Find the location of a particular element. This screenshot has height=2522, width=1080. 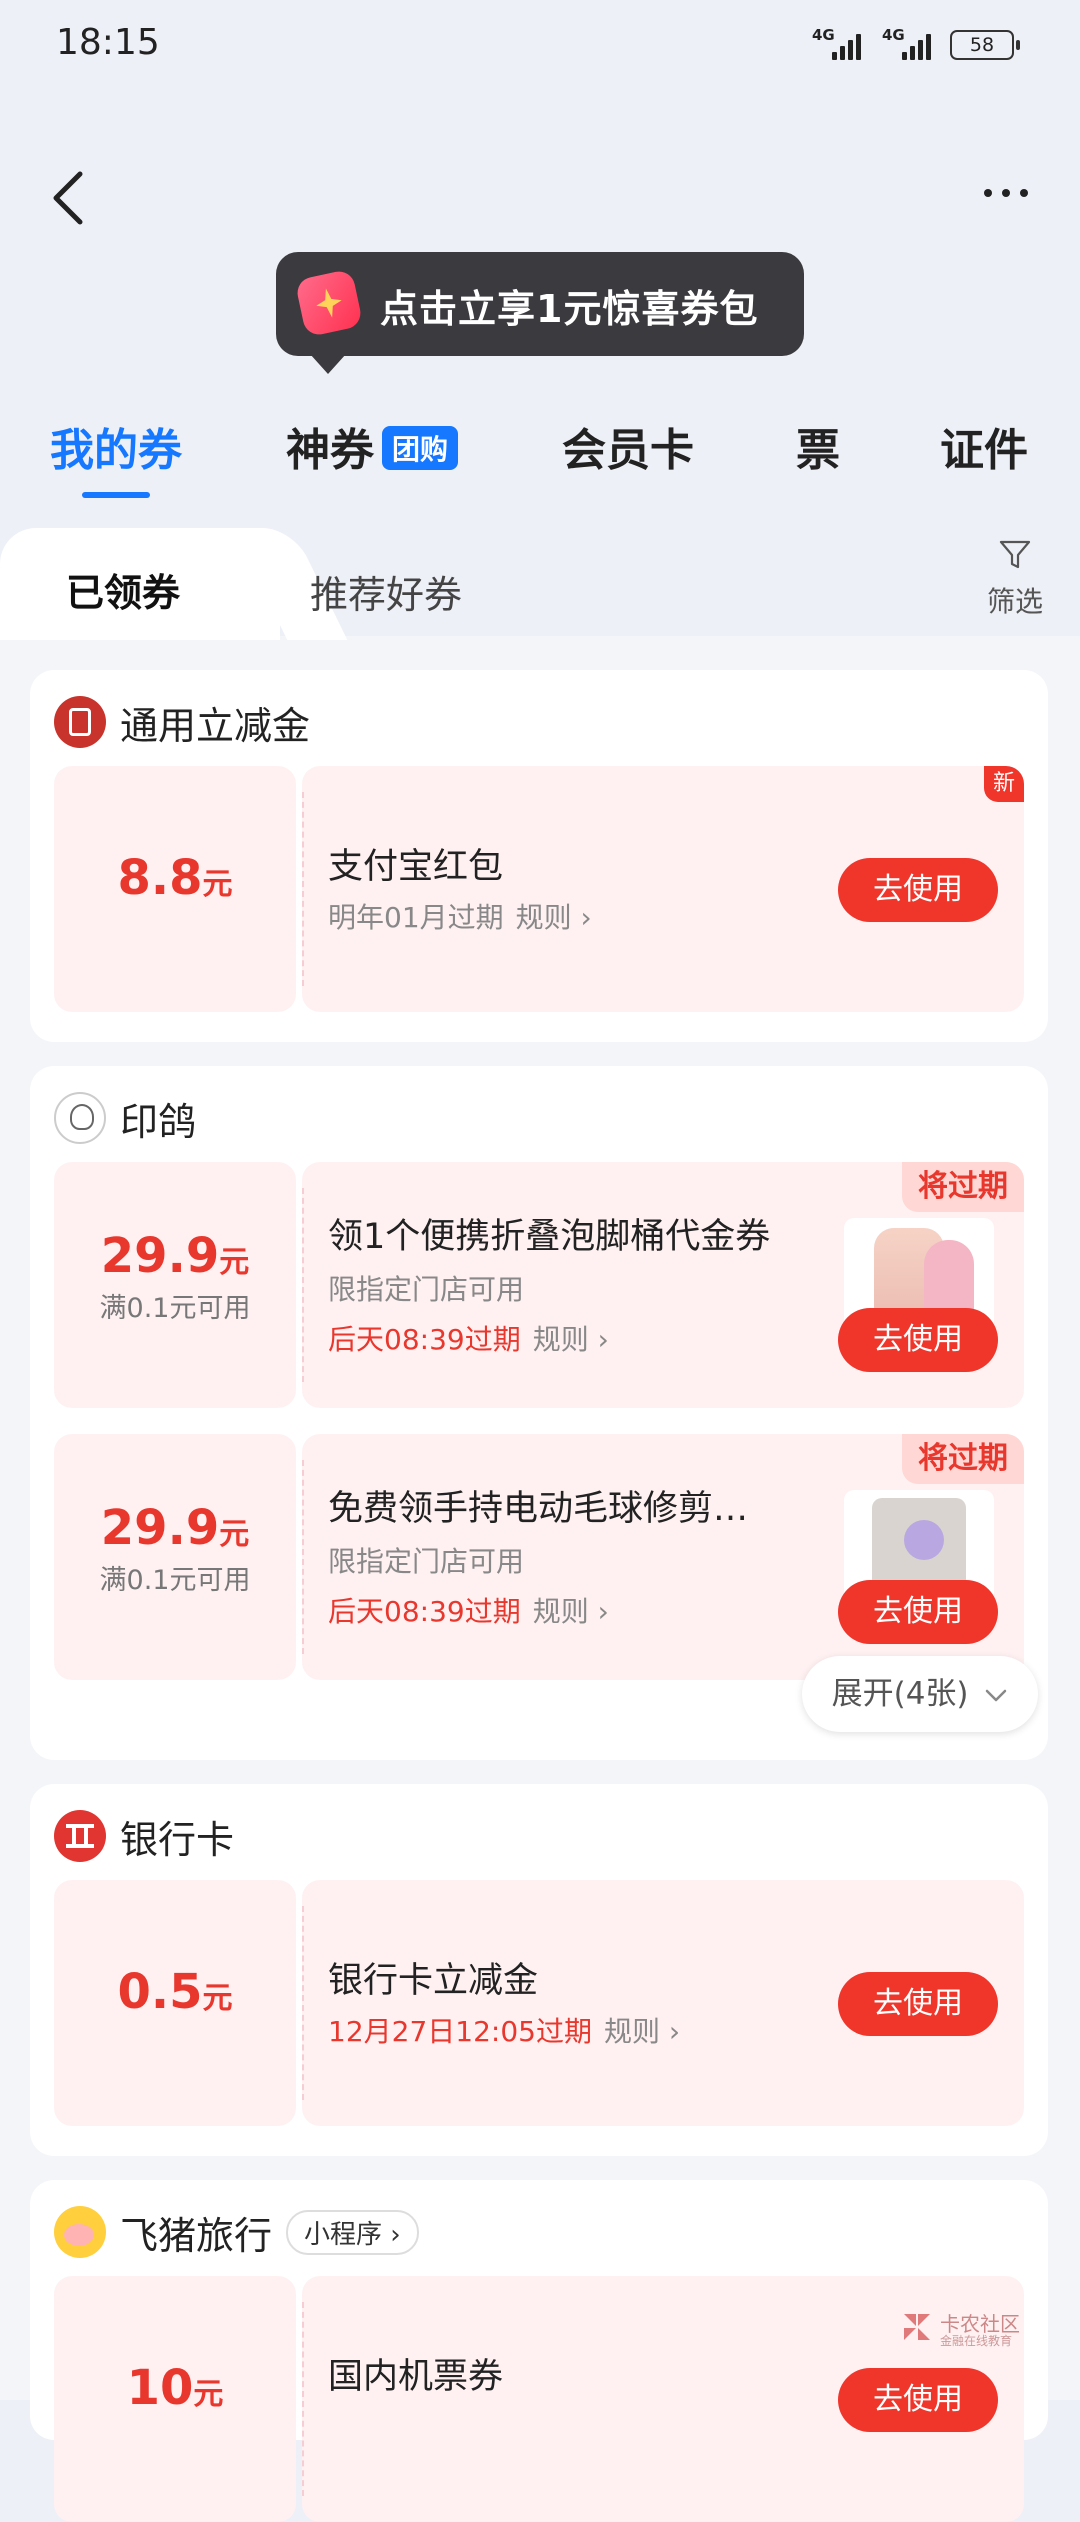

filter-icon is located at coordinates (1015, 554).